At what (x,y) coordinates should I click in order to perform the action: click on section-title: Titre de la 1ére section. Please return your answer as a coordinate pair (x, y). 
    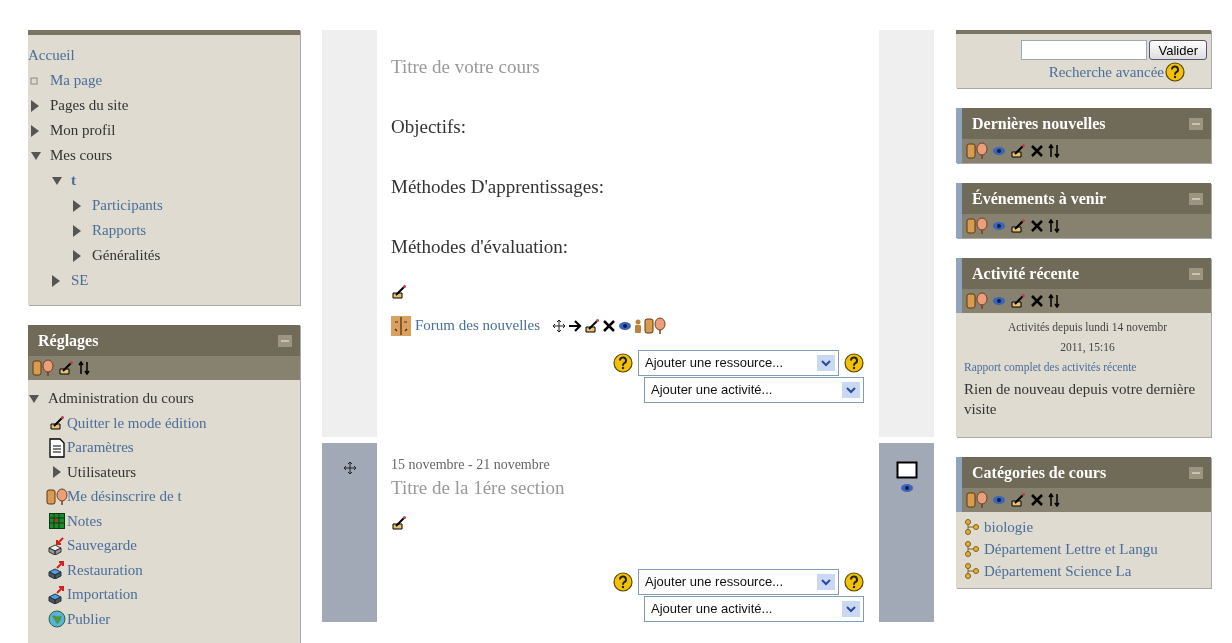
    Looking at the image, I should click on (478, 488).